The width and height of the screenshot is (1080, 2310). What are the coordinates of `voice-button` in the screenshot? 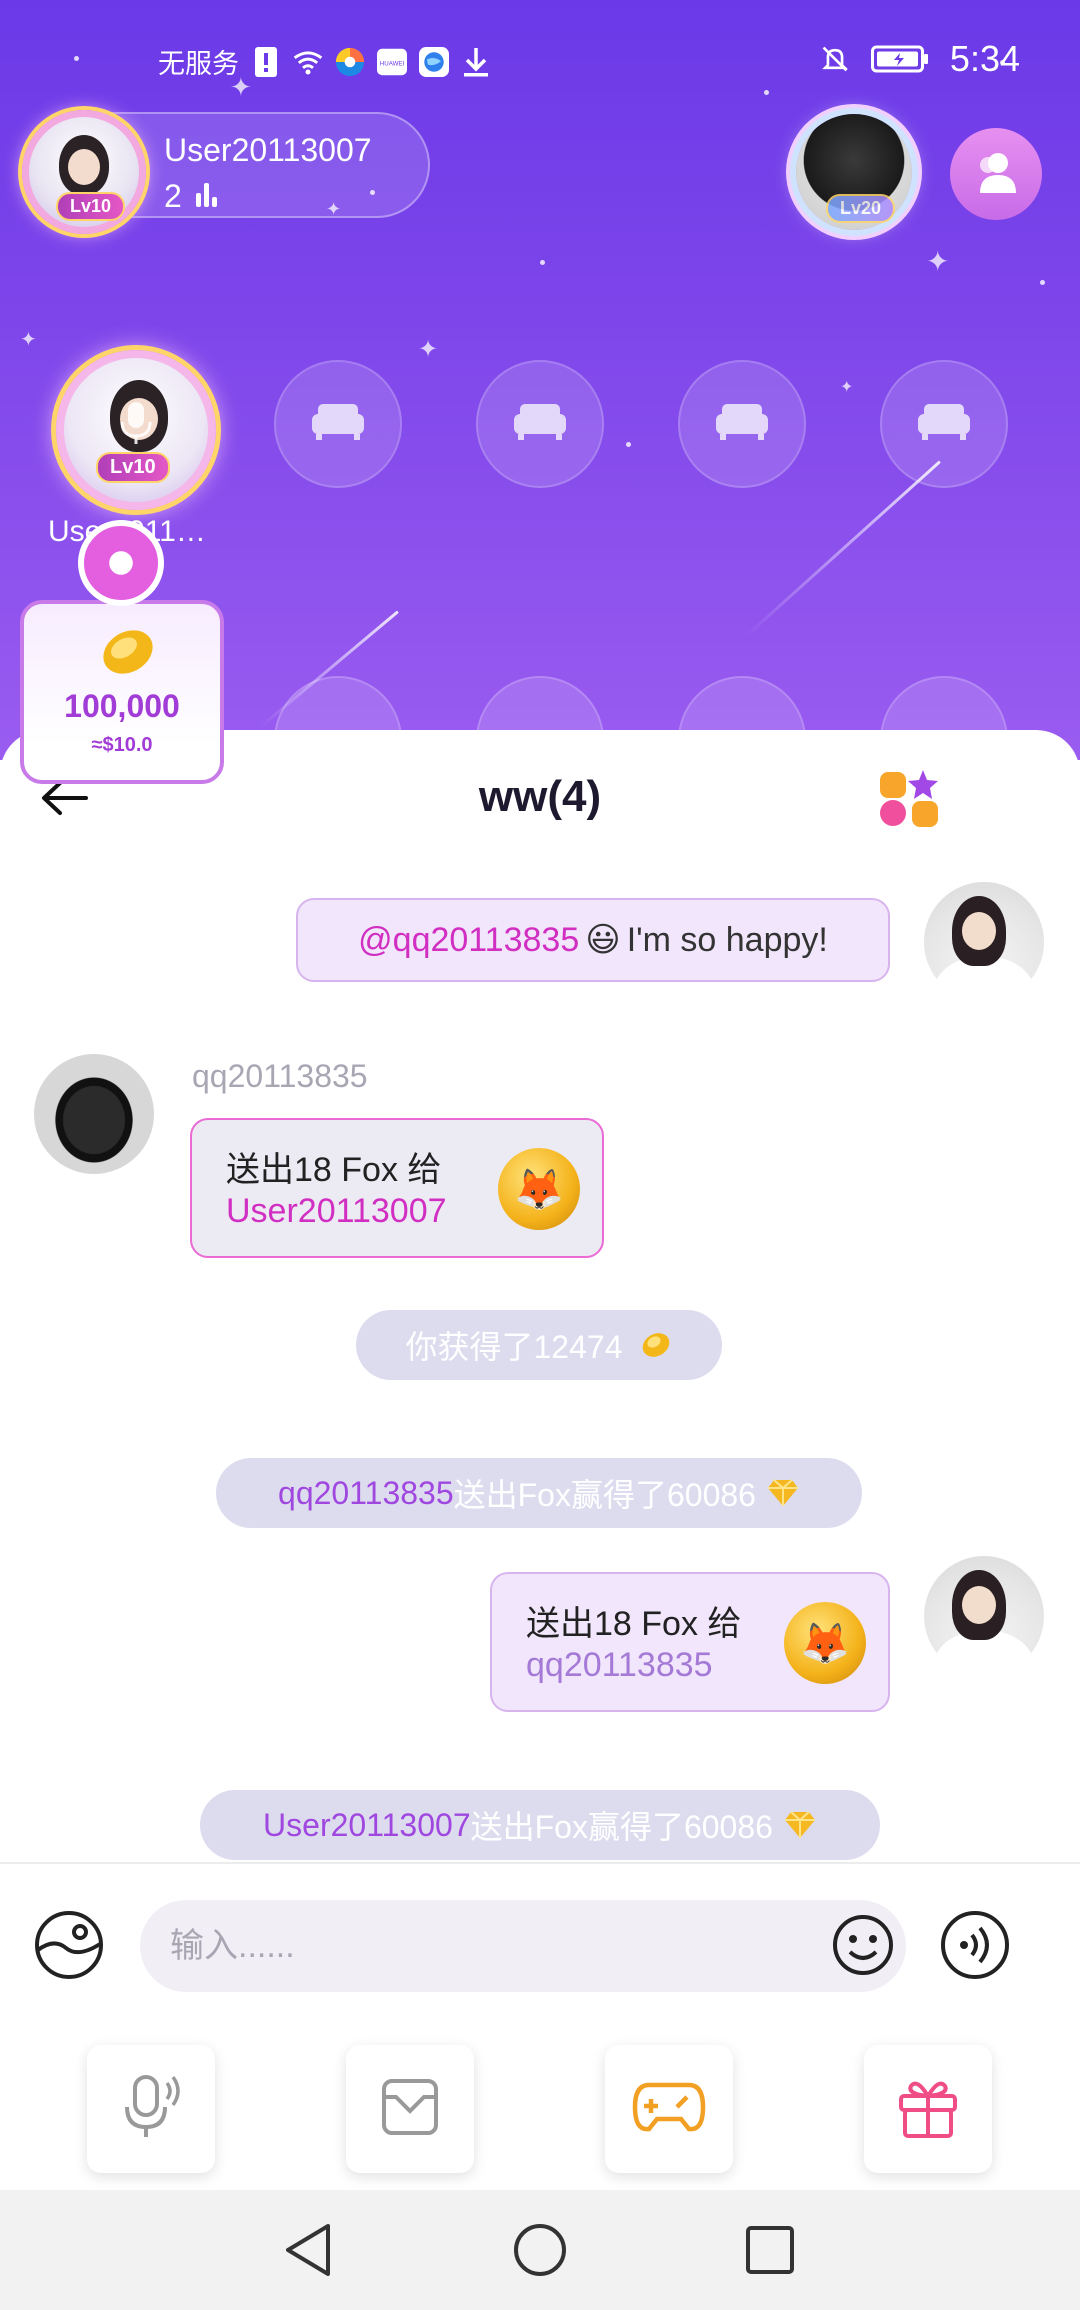 It's located at (975, 1947).